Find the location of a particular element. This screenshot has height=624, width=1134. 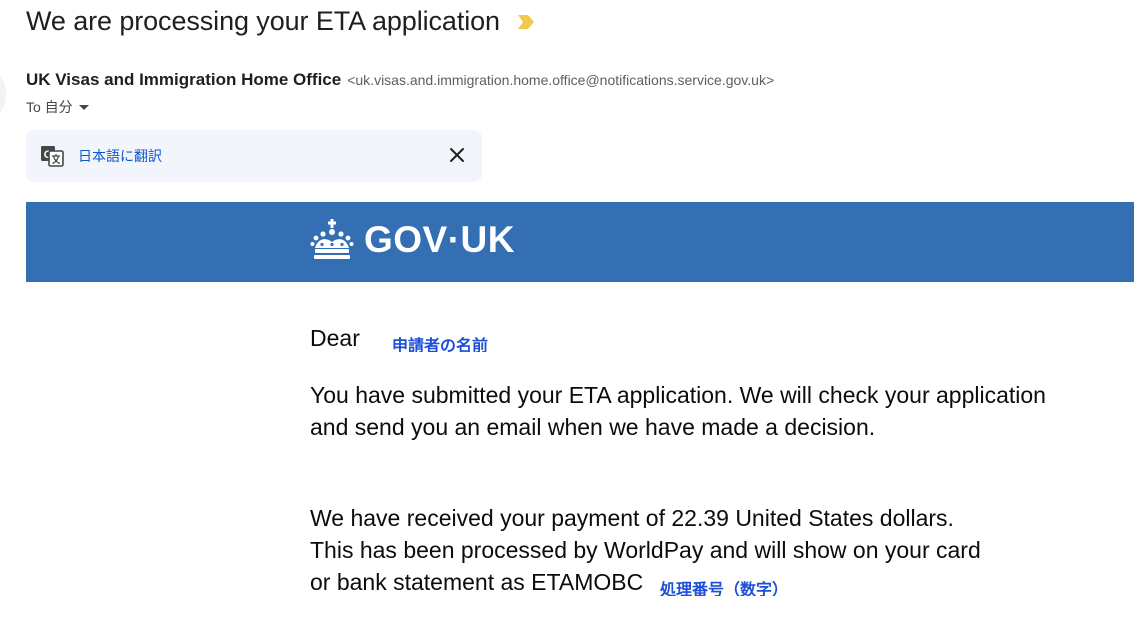

close-icon is located at coordinates (457, 155).